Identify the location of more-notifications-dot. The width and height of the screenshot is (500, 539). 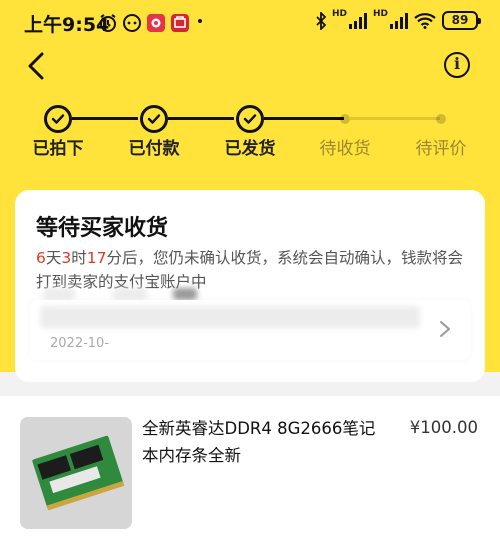
(200, 21).